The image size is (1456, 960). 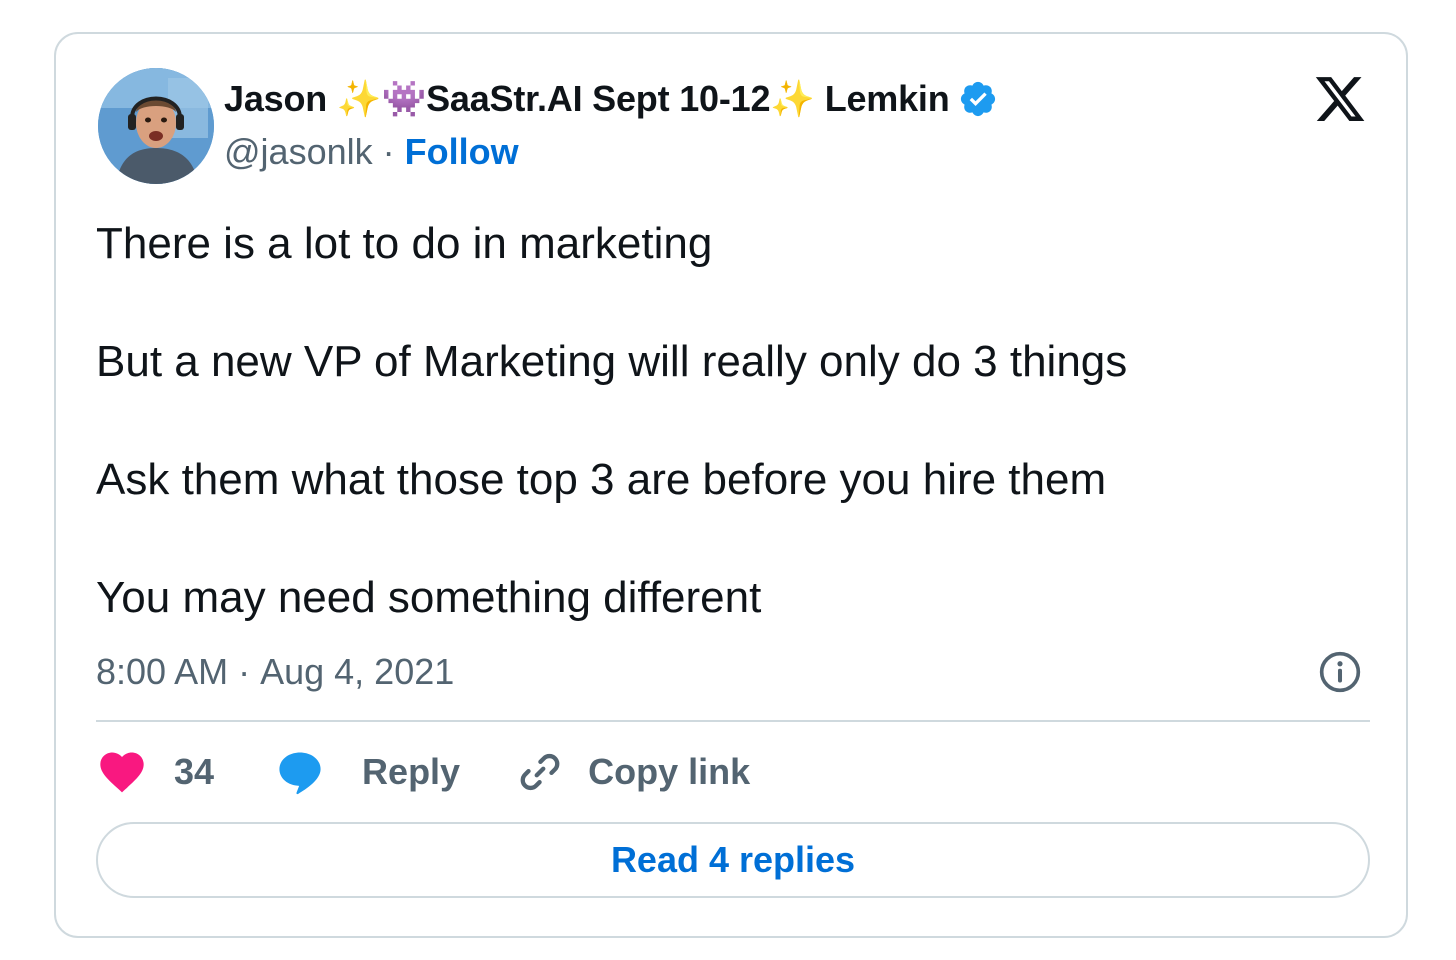 What do you see at coordinates (669, 771) in the screenshot?
I see `copy-link-label: Copy link` at bounding box center [669, 771].